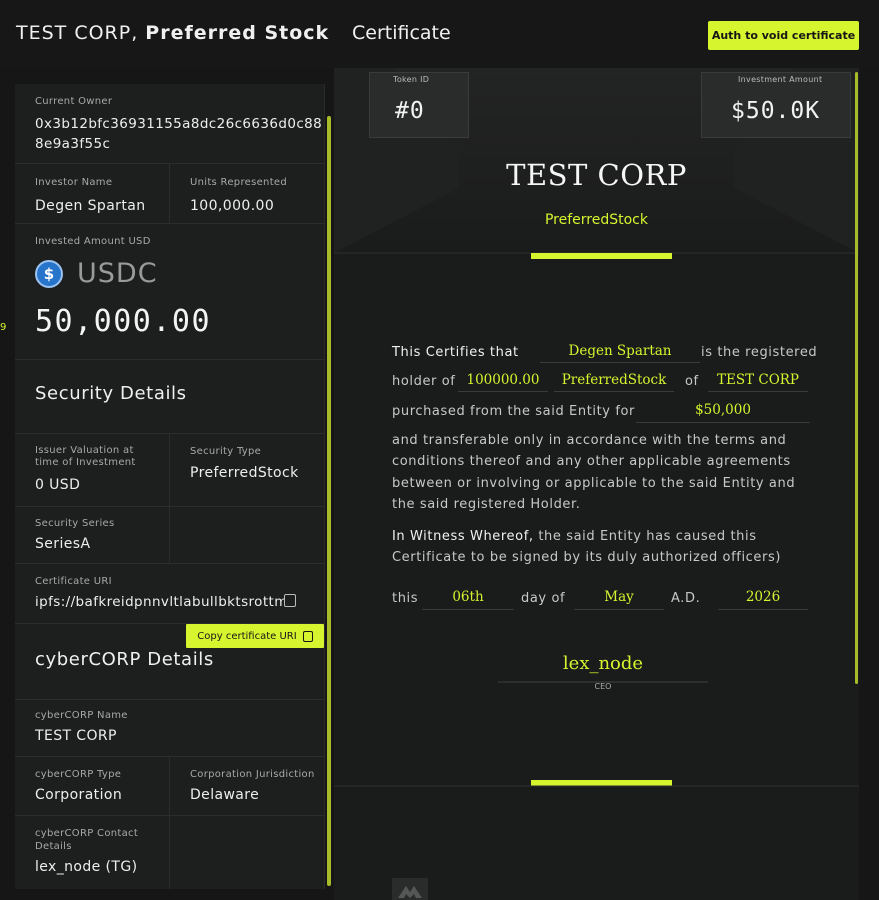  Describe the element at coordinates (93, 241) in the screenshot. I see `invested-label: Invested Amount USD` at that location.